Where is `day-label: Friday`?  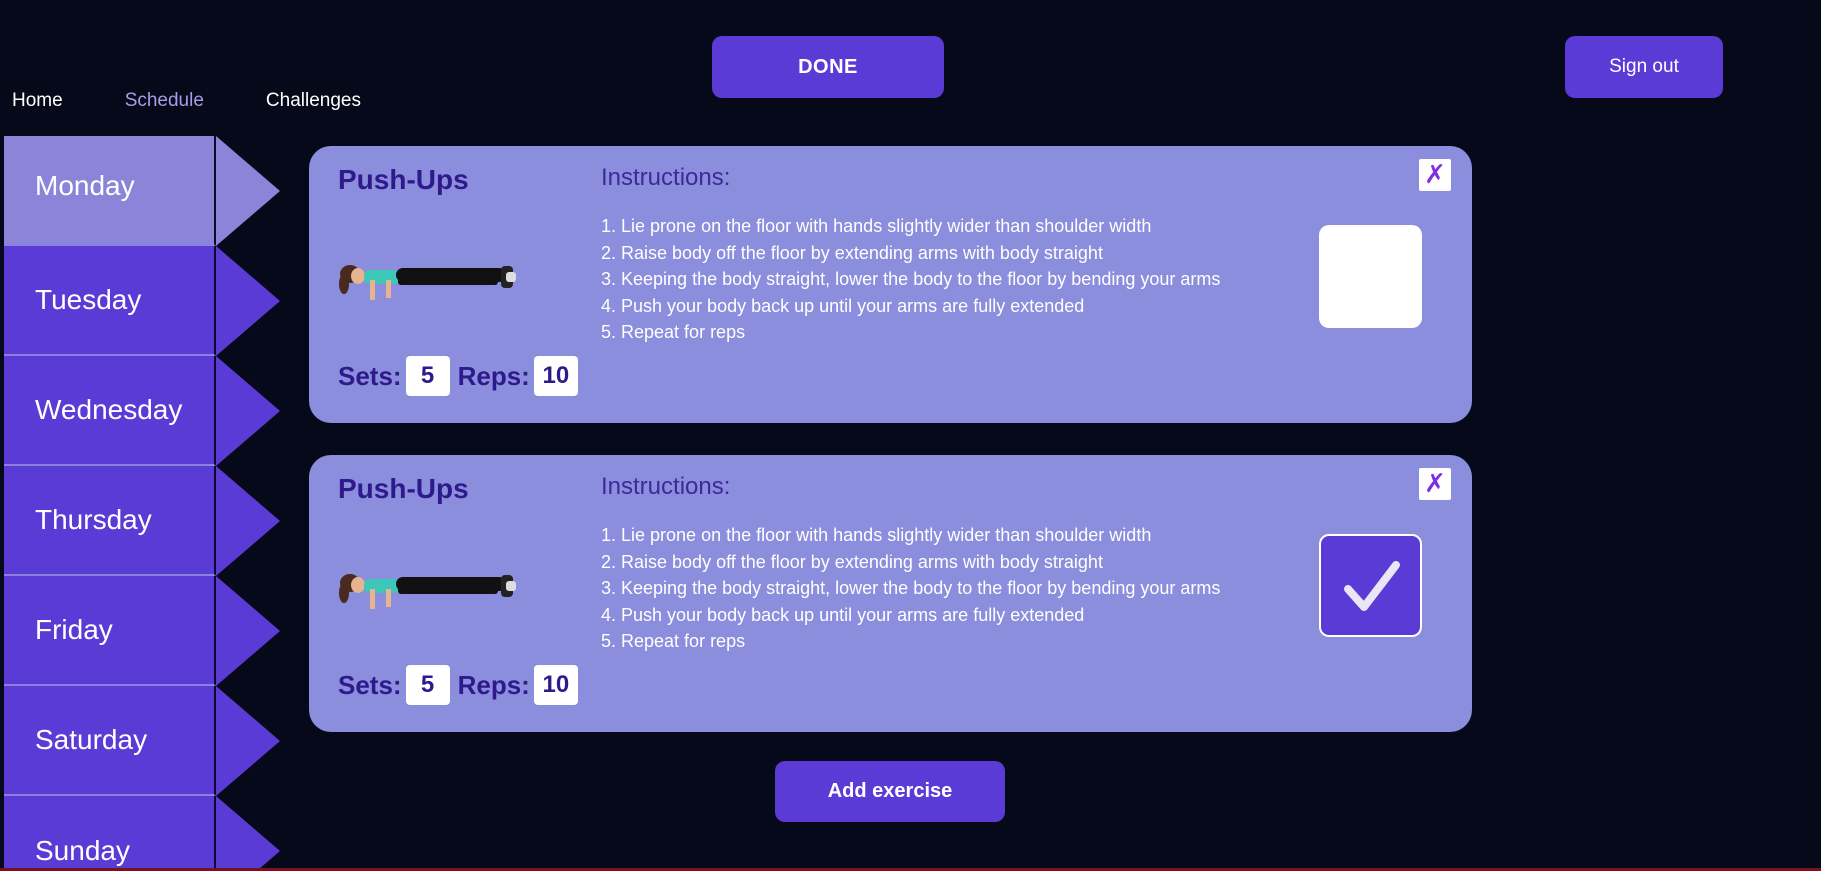
day-label: Friday is located at coordinates (74, 629).